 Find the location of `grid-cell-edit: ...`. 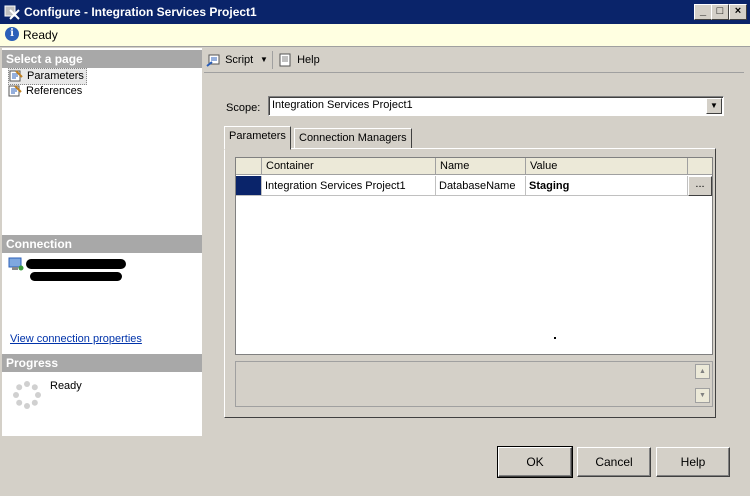

grid-cell-edit: ... is located at coordinates (700, 186).